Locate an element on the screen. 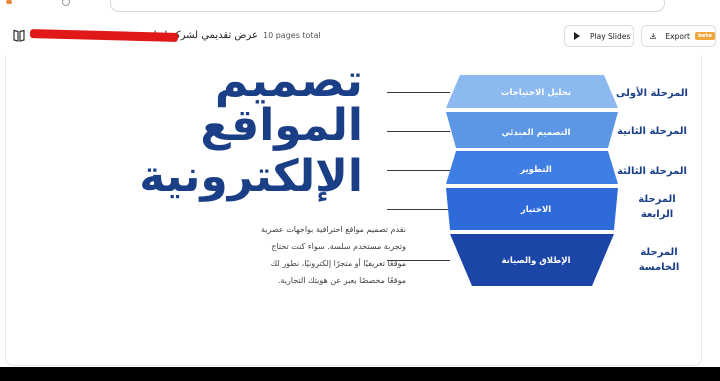 The height and width of the screenshot is (381, 720). play-icon is located at coordinates (577, 36).